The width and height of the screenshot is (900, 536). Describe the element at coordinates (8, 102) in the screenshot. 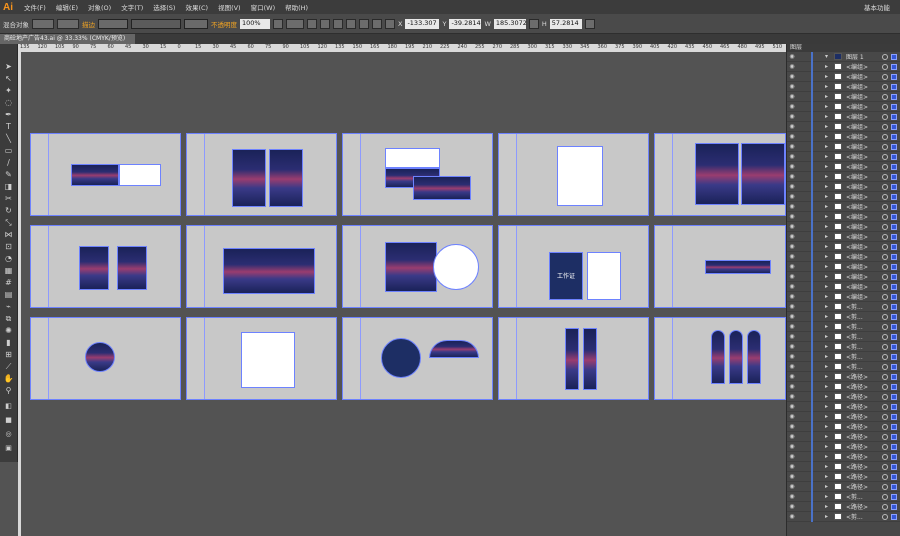

I see `lasso-tool-icon: ◌` at that location.